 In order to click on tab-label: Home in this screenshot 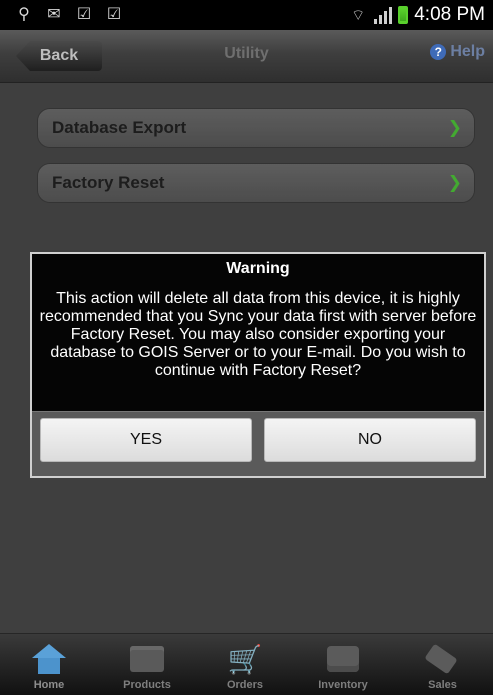, I will do `click(49, 685)`.